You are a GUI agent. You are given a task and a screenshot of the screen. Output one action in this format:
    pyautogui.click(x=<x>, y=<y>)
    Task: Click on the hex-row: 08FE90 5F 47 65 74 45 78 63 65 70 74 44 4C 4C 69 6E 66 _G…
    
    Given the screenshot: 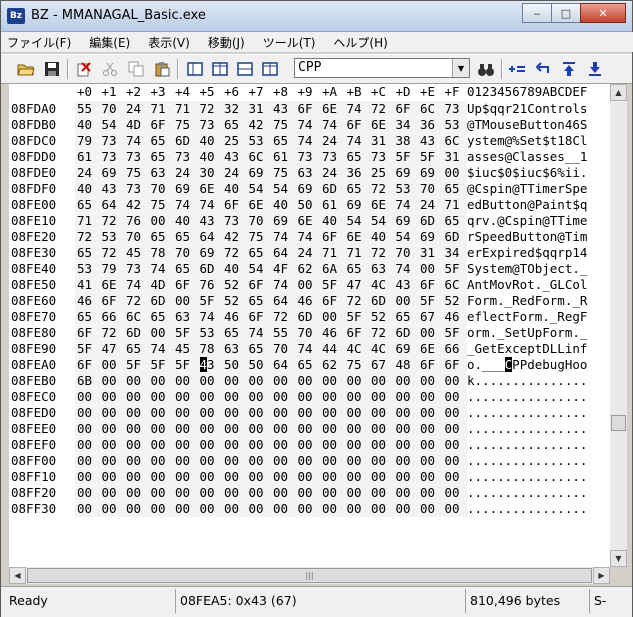 What is the action you would take?
    pyautogui.click(x=309, y=349)
    